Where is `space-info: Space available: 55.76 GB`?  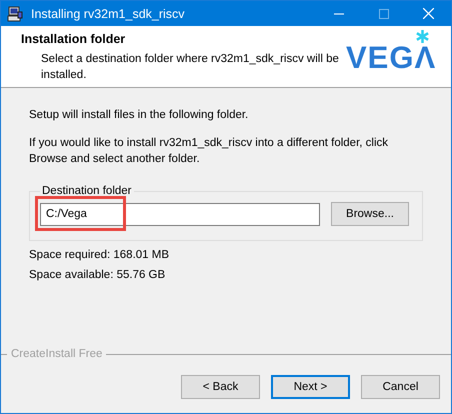
space-info: Space available: 55.76 GB is located at coordinates (97, 275).